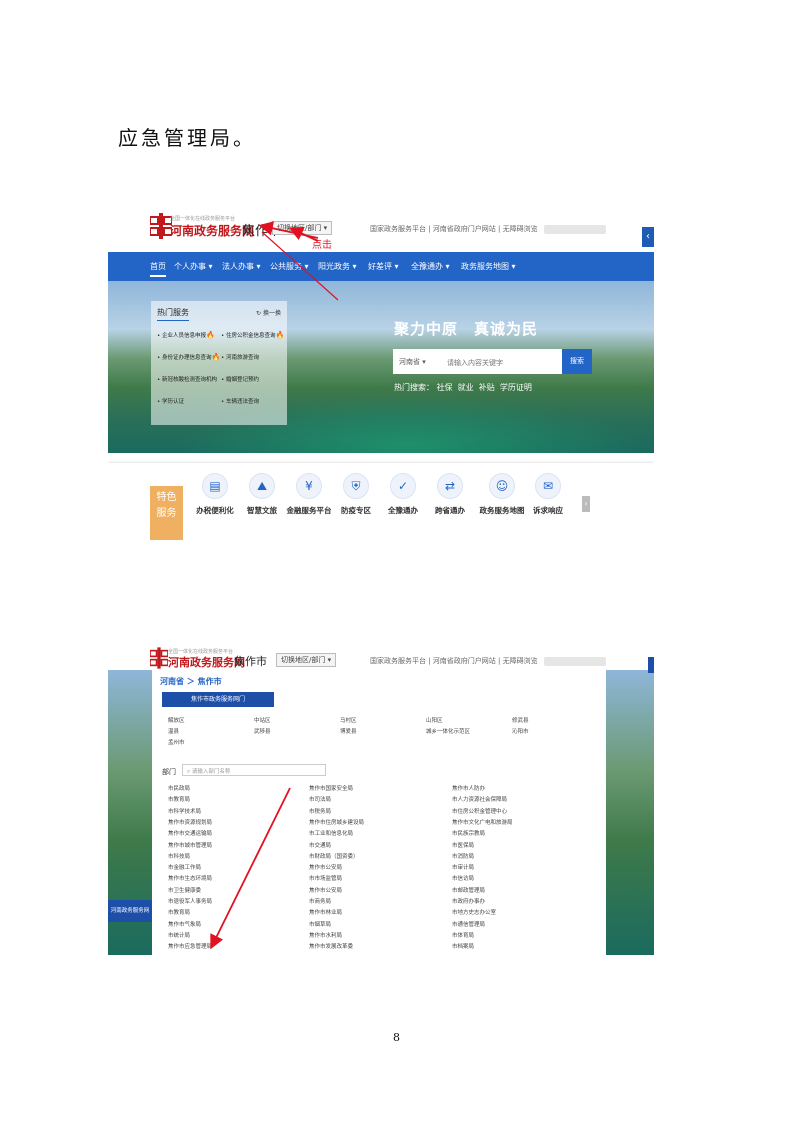  I want to click on hot-item: • 身份证办理信息查询🔥, so click(188, 357).